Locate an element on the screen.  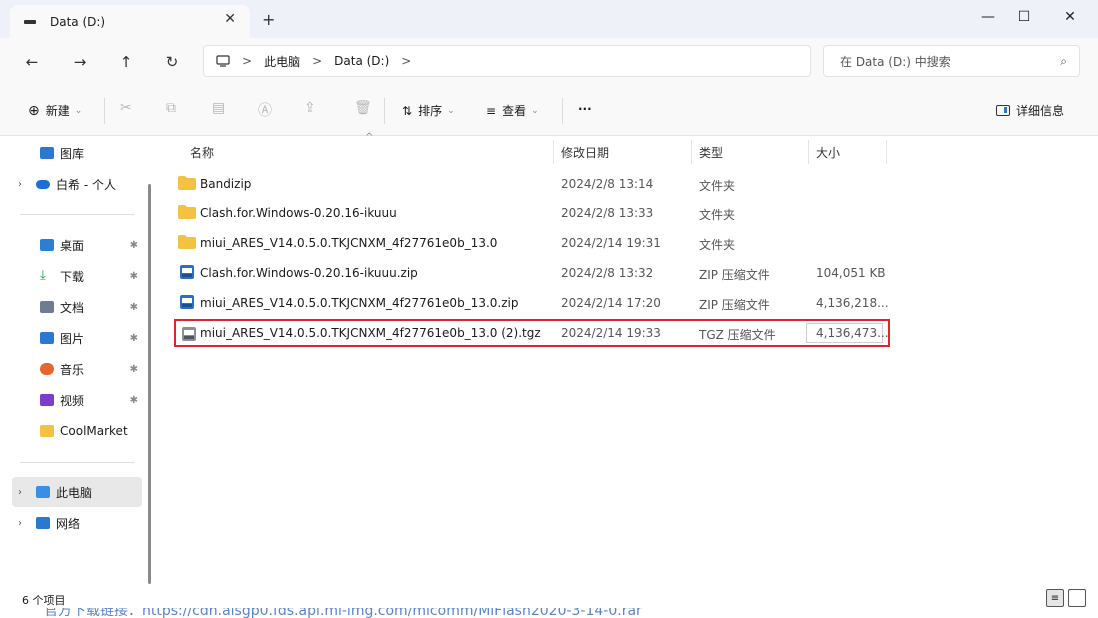
expand-chevron-icon: › is located at coordinates (20, 523).